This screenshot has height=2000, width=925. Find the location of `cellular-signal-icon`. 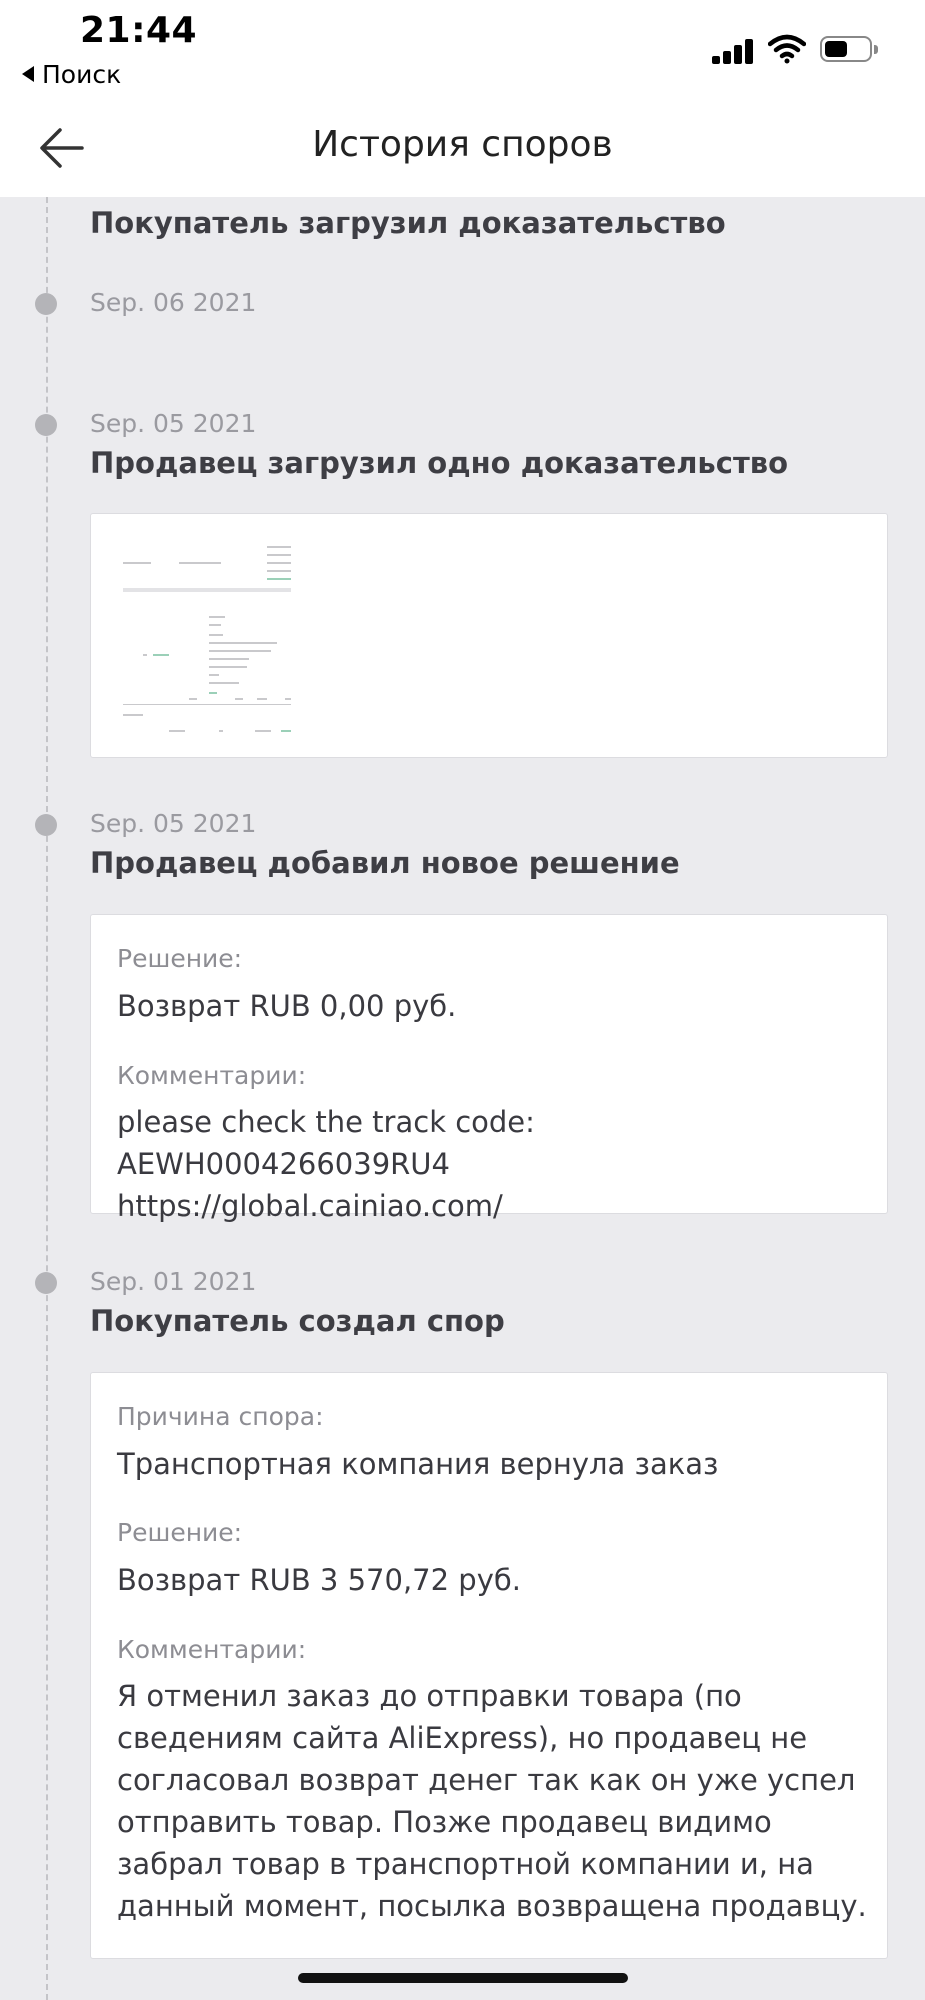

cellular-signal-icon is located at coordinates (733, 51).